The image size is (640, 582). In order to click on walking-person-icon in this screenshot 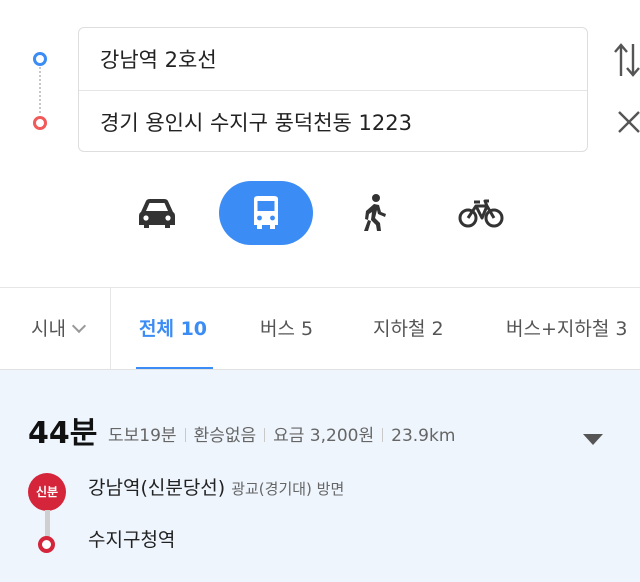, I will do `click(375, 212)`.